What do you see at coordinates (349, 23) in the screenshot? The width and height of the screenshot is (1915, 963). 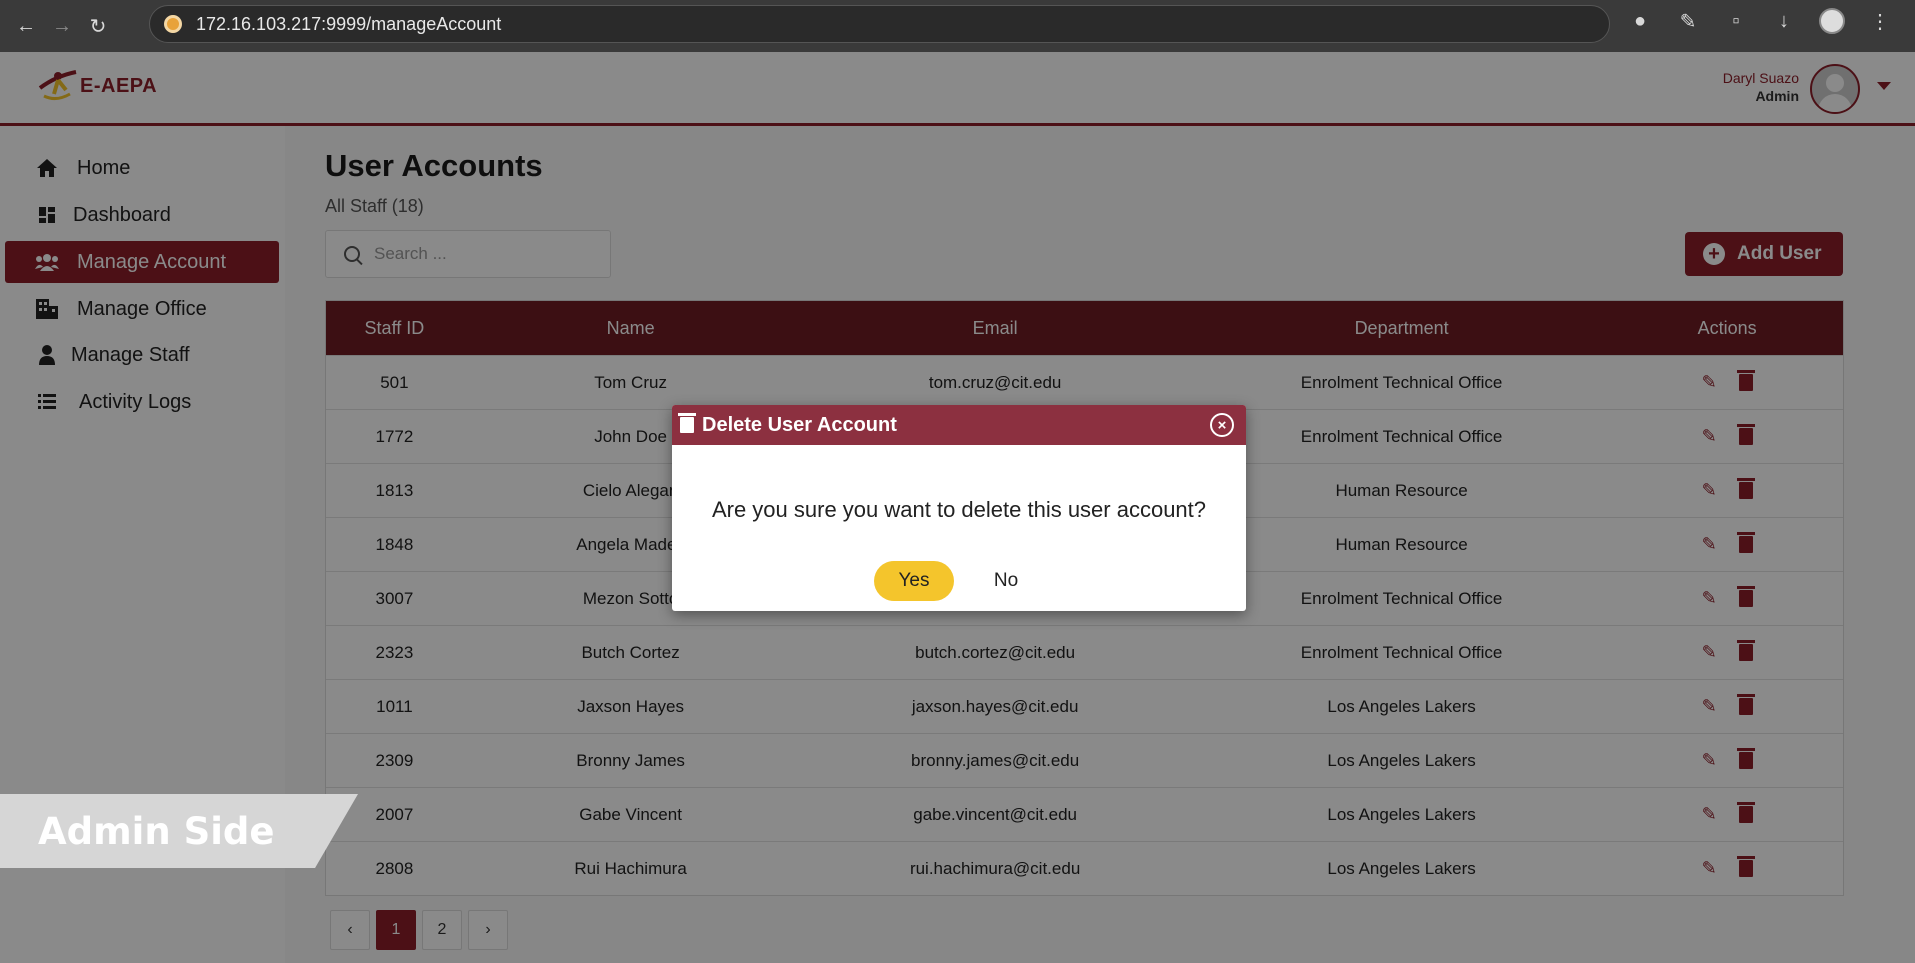 I see `url-text: 172.16.103.217:9999/manageAccount` at bounding box center [349, 23].